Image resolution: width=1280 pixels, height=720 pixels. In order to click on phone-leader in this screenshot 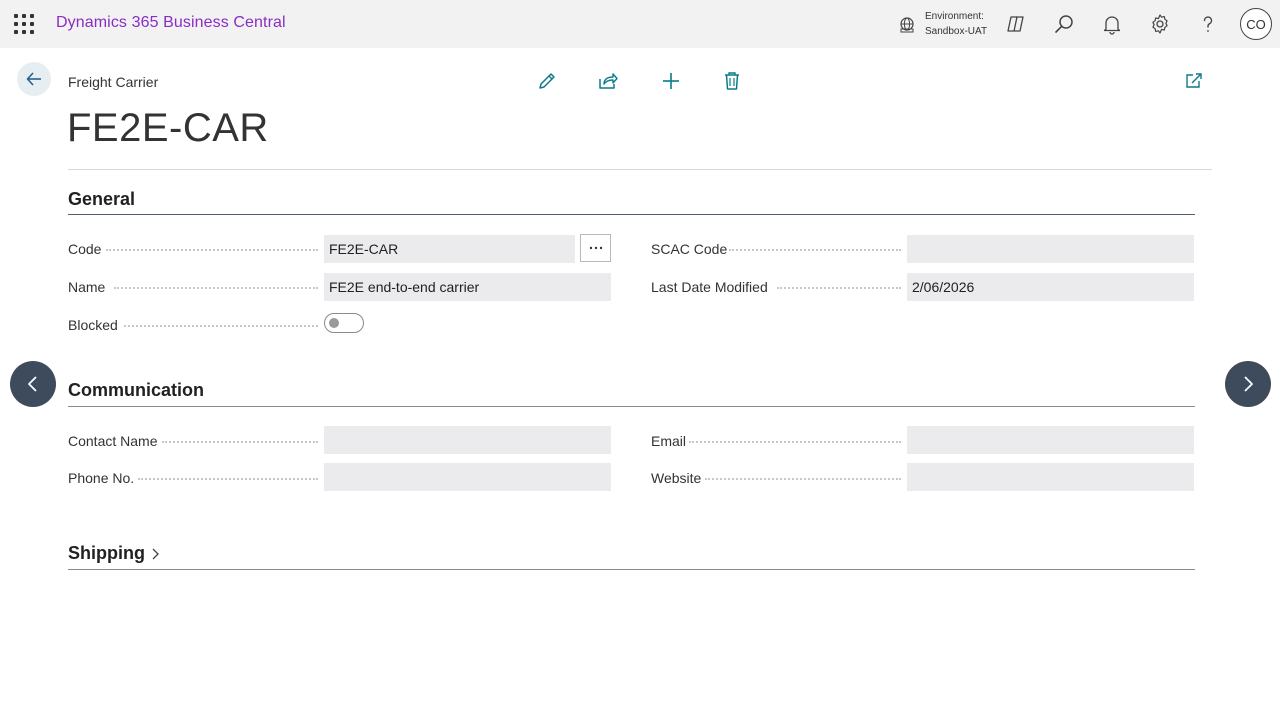, I will do `click(228, 479)`.